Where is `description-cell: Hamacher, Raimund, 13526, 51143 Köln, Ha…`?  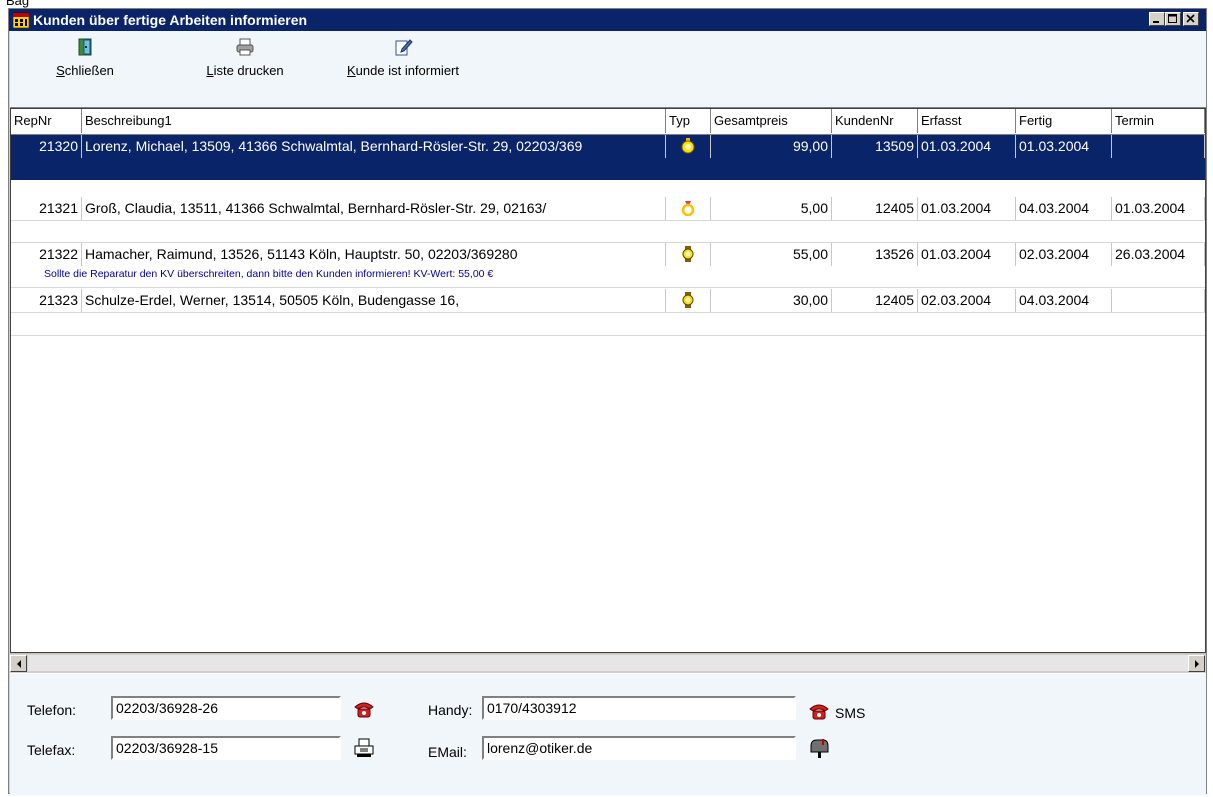
description-cell: Hamacher, Raimund, 13526, 51143 Köln, Ha… is located at coordinates (374, 254).